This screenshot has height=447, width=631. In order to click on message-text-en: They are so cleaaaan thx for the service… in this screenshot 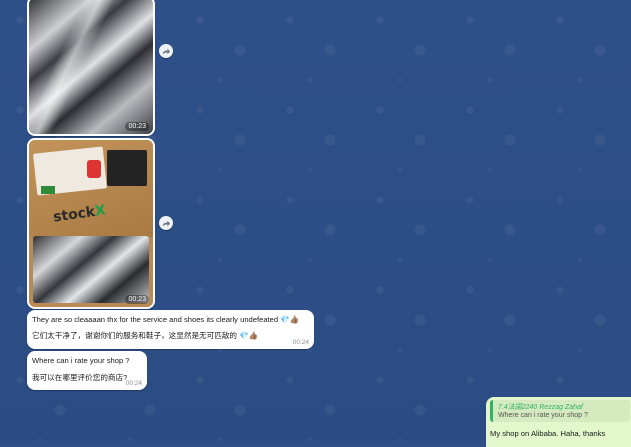, I will do `click(155, 319)`.